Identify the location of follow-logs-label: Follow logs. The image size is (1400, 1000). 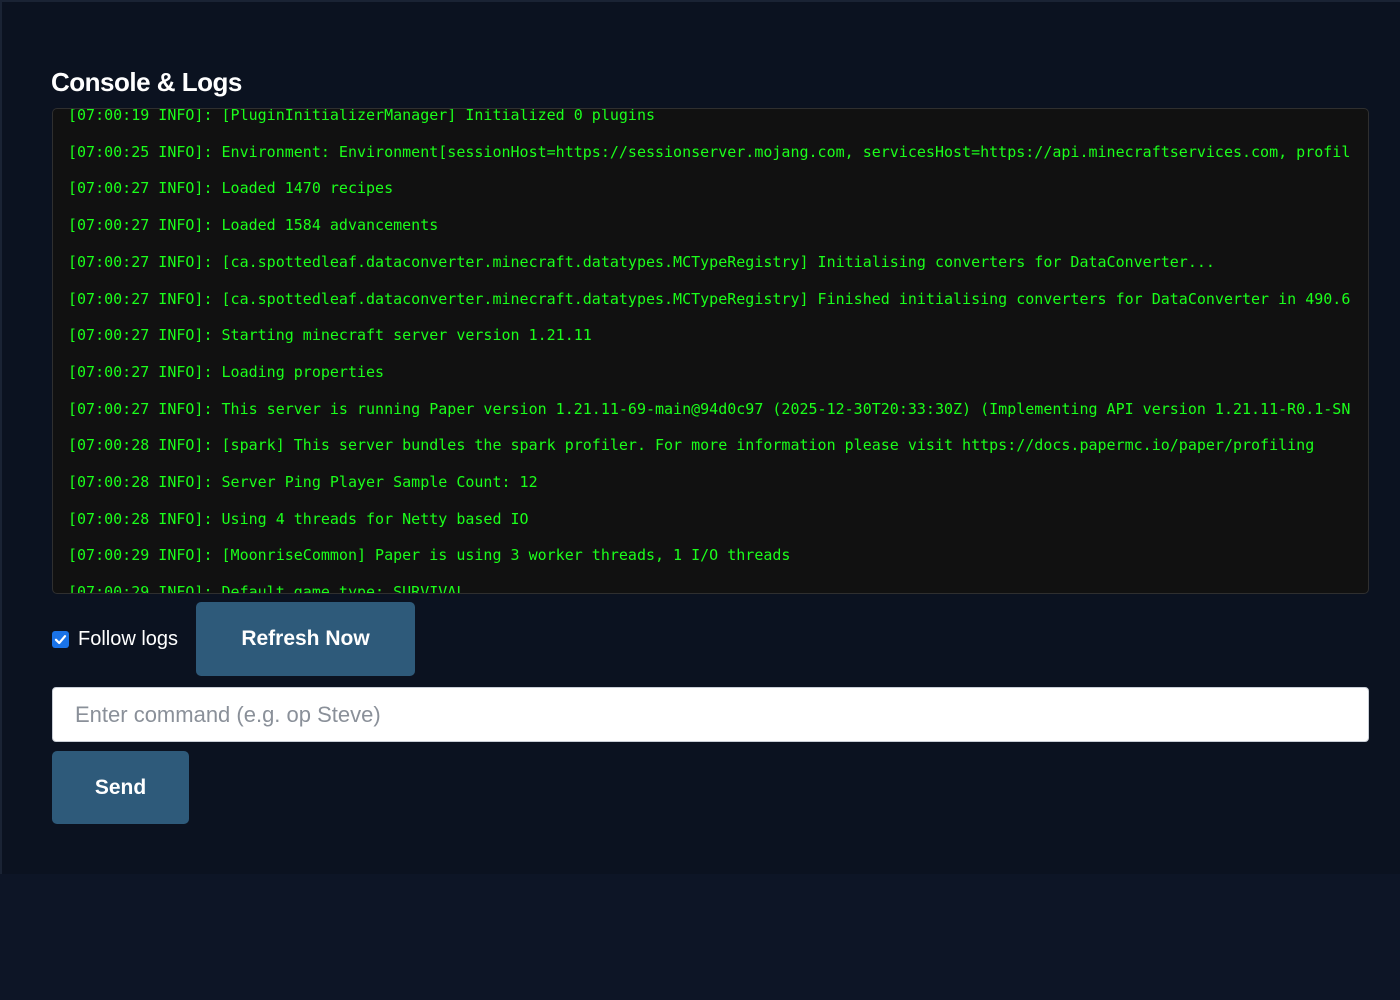
(128, 639).